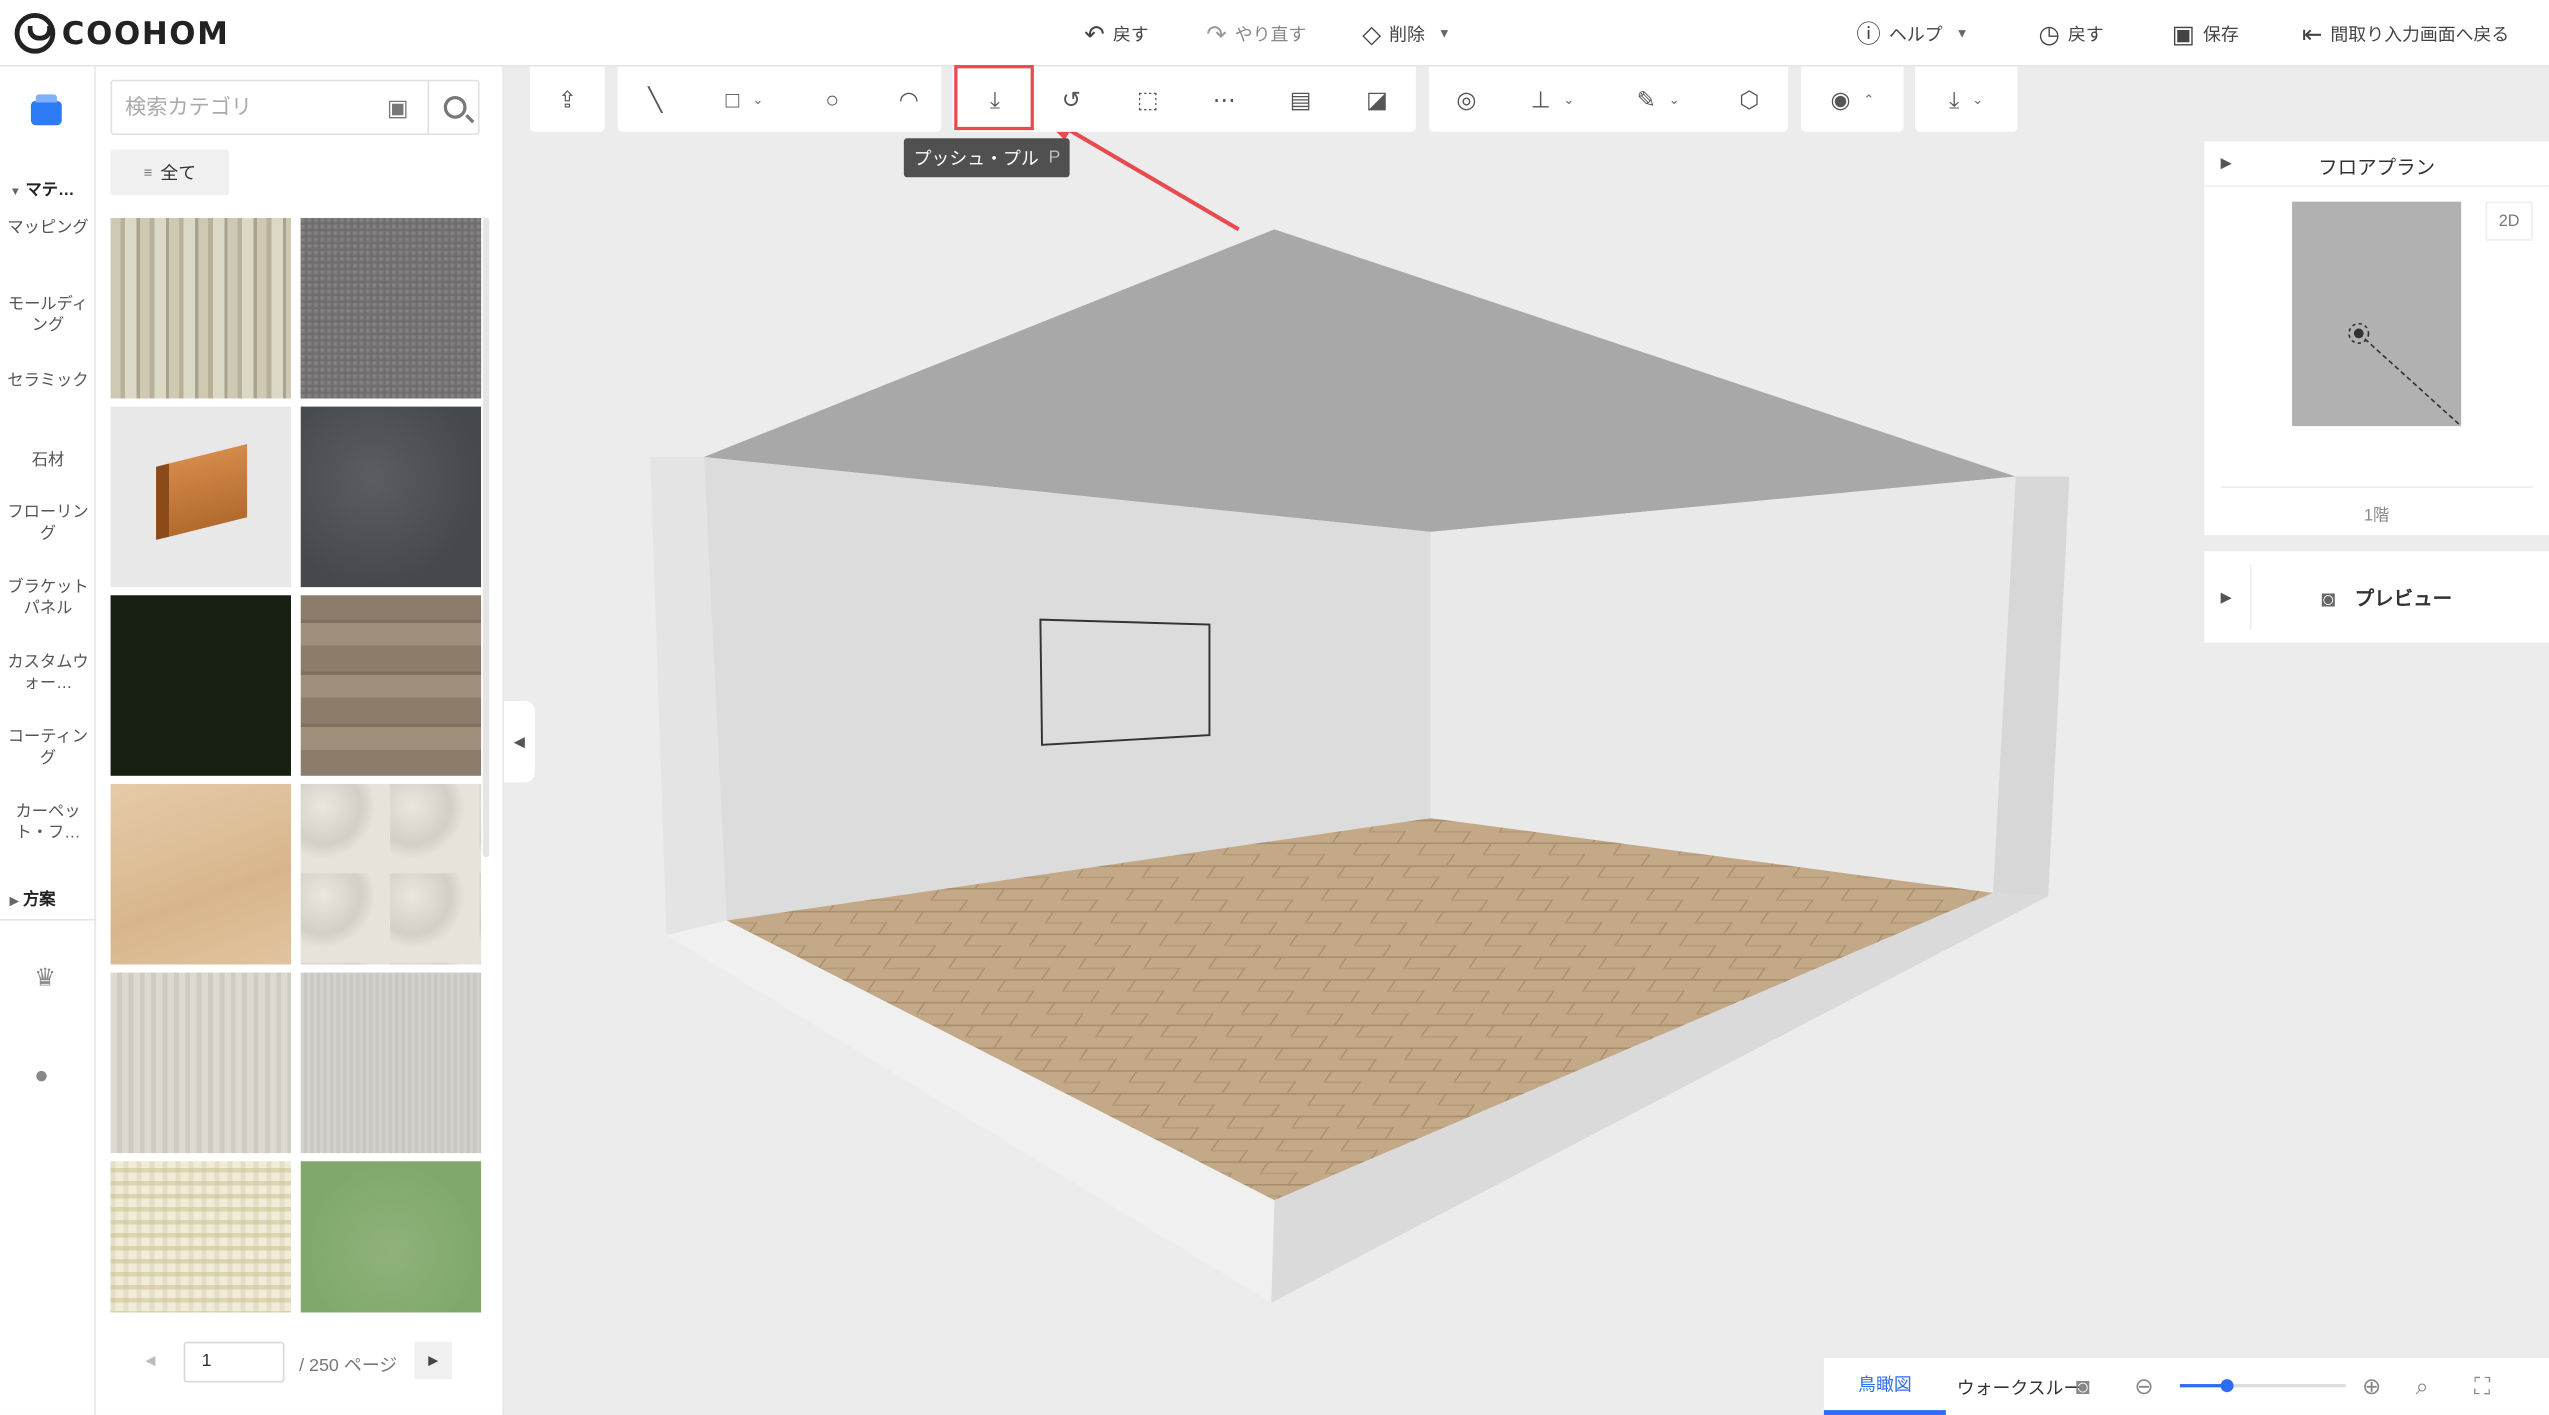 The height and width of the screenshot is (1415, 2549). Describe the element at coordinates (1552, 99) in the screenshot. I see `align-icon: ⊥ ⌄` at that location.